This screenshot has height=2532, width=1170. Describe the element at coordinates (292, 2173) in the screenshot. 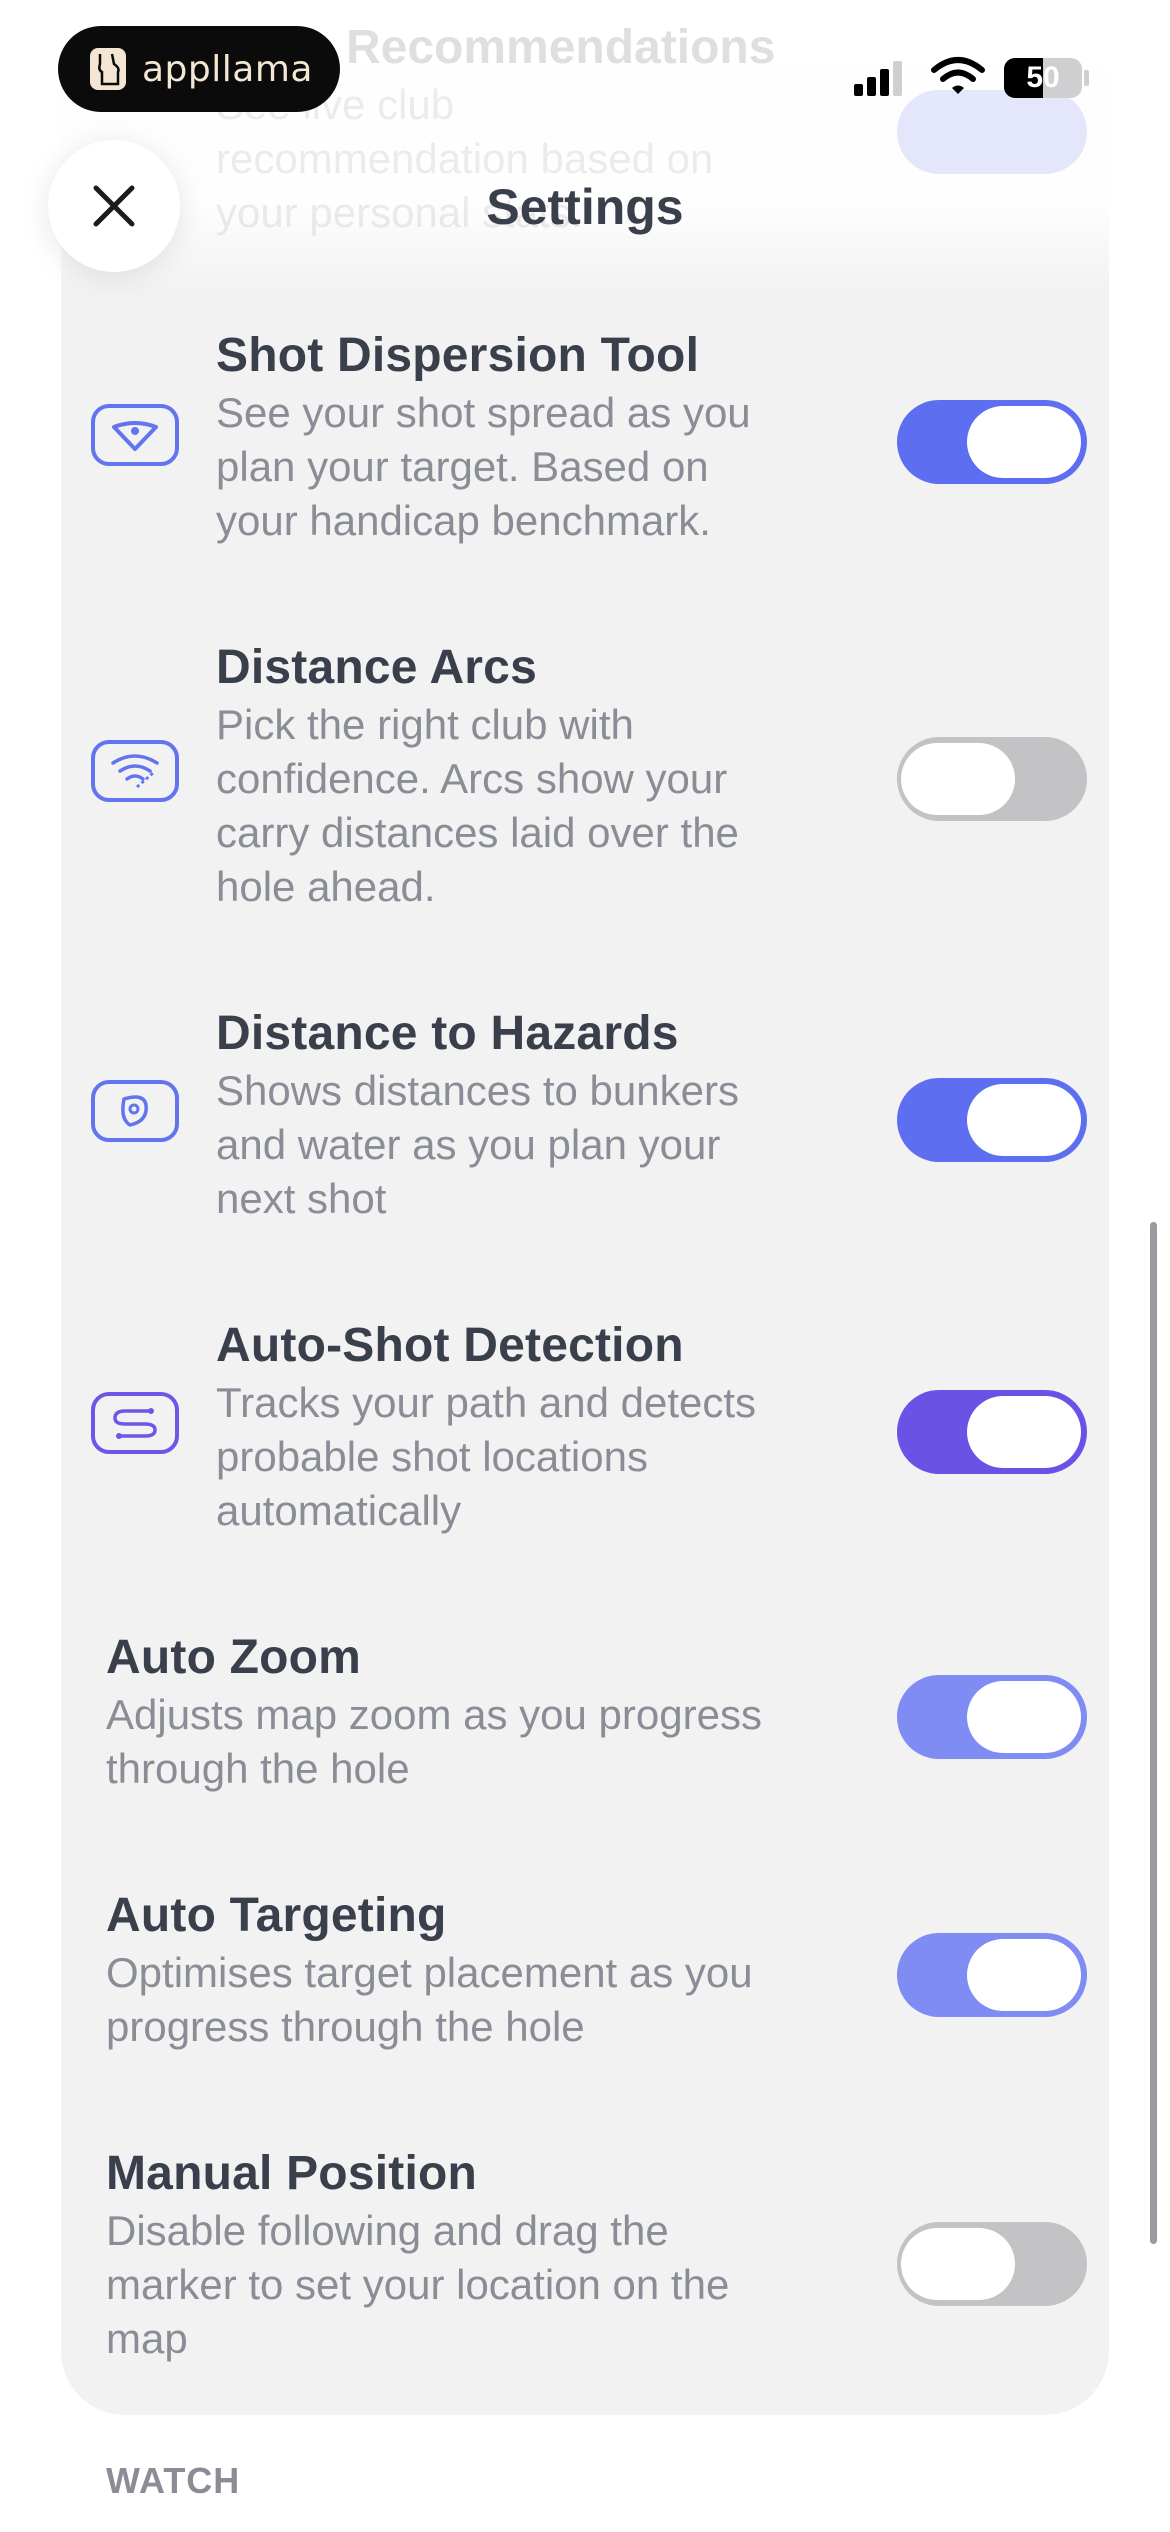

I see `setting-title: Manual Position` at that location.